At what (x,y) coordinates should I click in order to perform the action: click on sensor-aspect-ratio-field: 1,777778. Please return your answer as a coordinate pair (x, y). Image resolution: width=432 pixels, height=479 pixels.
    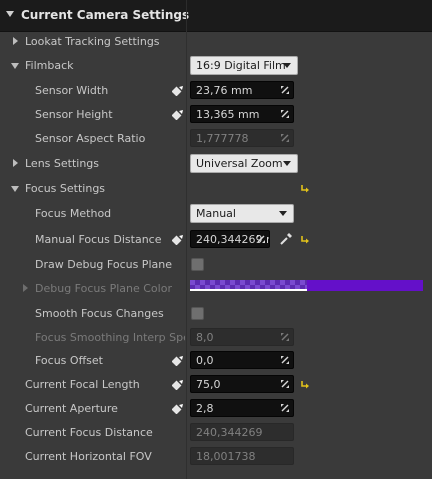
    Looking at the image, I should click on (242, 138).